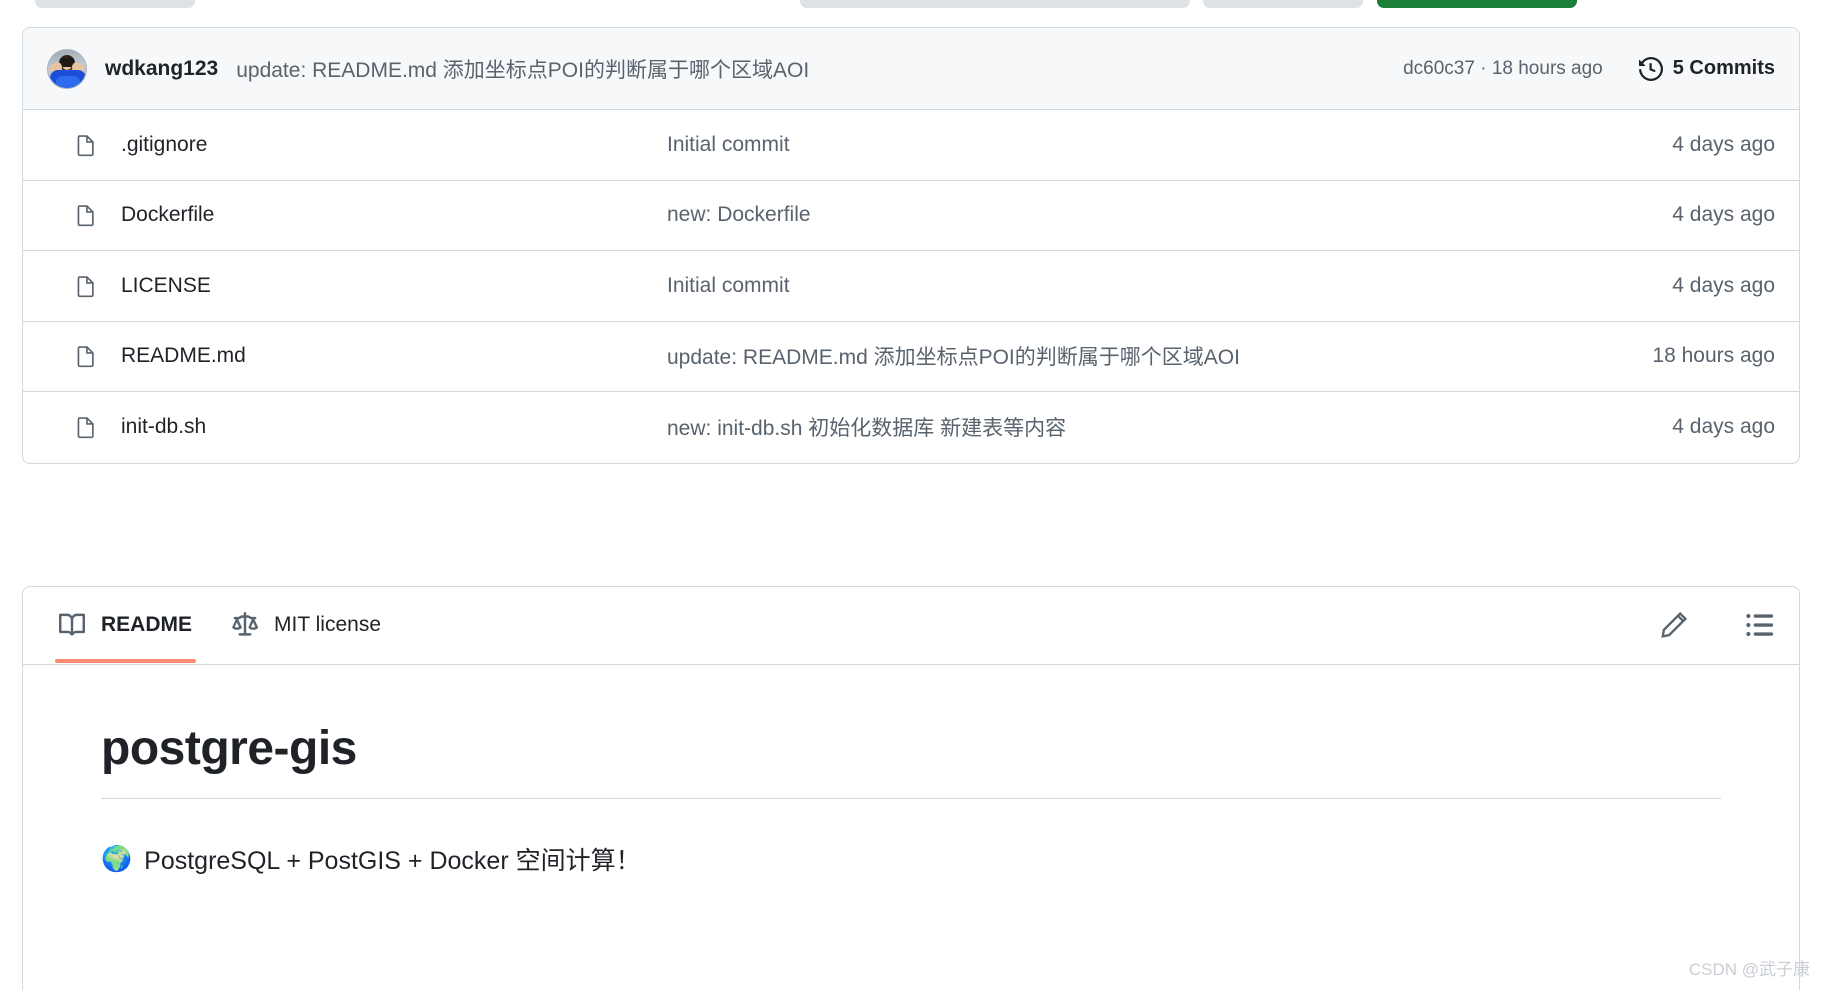 The image size is (1822, 990). What do you see at coordinates (1503, 69) in the screenshot?
I see `commit-hash-and-time: dc60c37 · 18 hours ago` at bounding box center [1503, 69].